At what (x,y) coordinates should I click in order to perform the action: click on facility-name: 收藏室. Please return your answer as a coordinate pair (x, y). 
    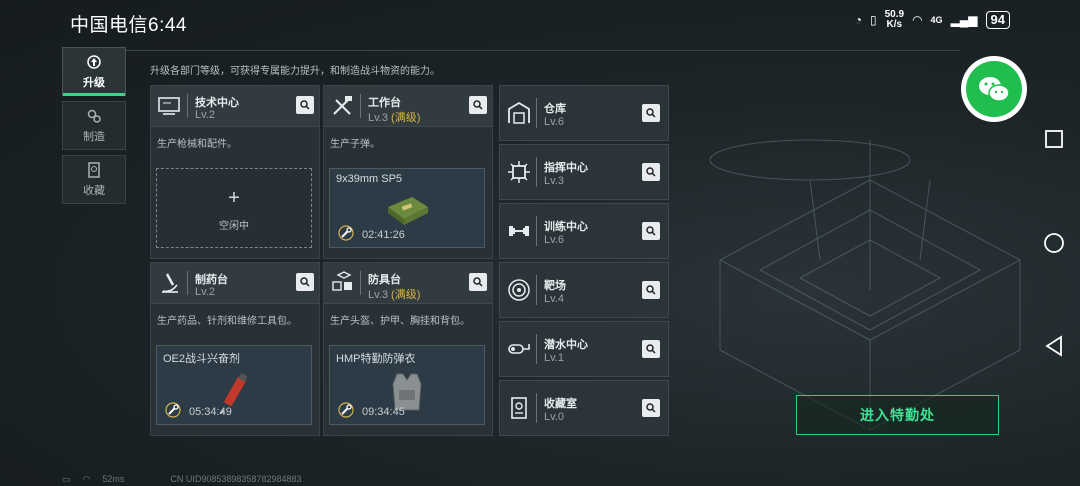
    Looking at the image, I should click on (560, 404).